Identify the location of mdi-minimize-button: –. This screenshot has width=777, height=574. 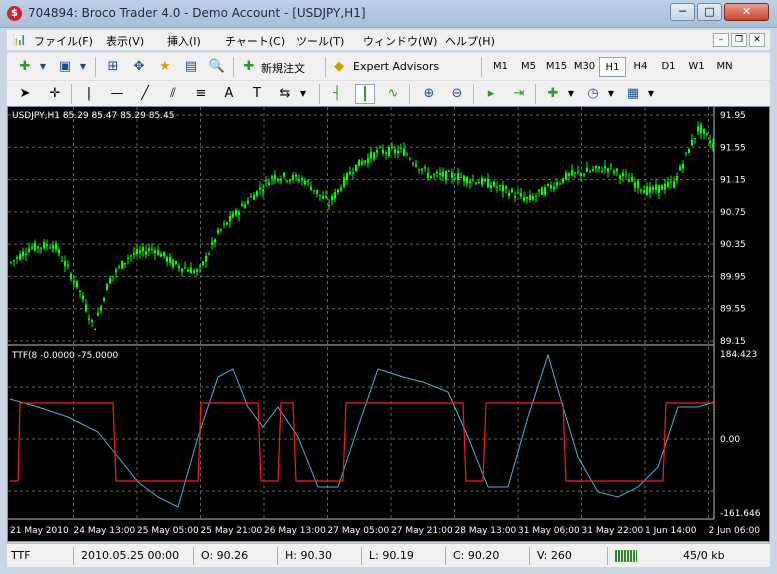
(721, 40).